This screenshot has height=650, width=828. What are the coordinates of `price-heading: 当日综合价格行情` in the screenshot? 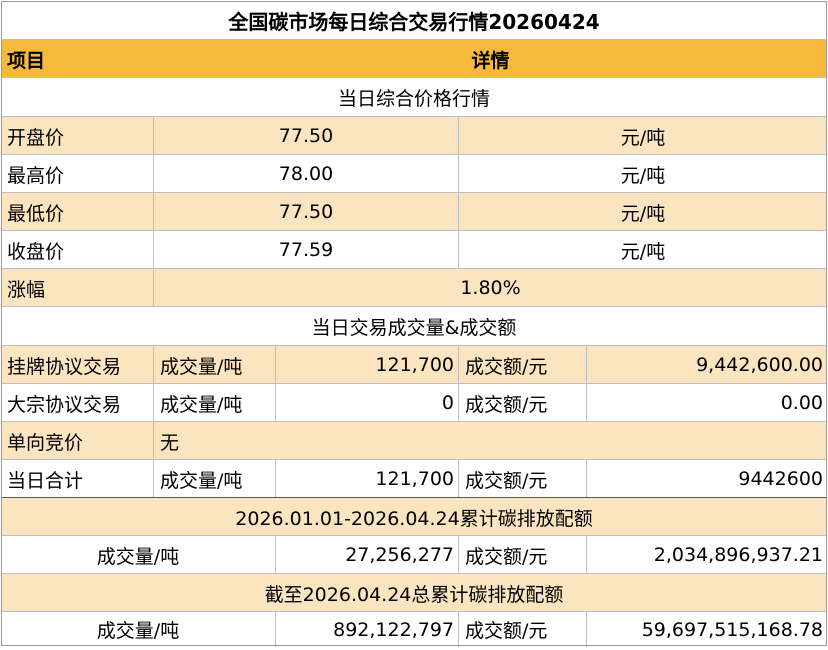 It's located at (414, 97).